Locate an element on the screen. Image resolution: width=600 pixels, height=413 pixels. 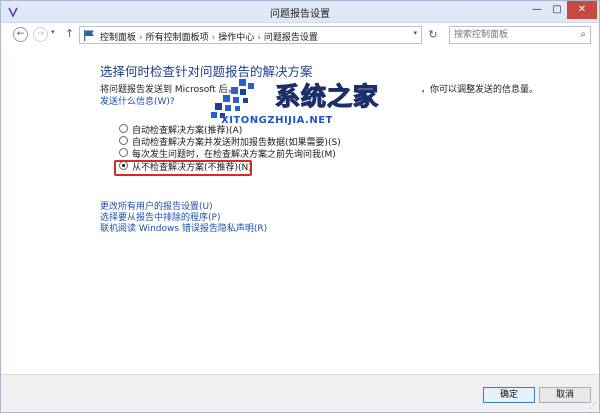
up-arrow-icon: ↑ is located at coordinates (69, 33).